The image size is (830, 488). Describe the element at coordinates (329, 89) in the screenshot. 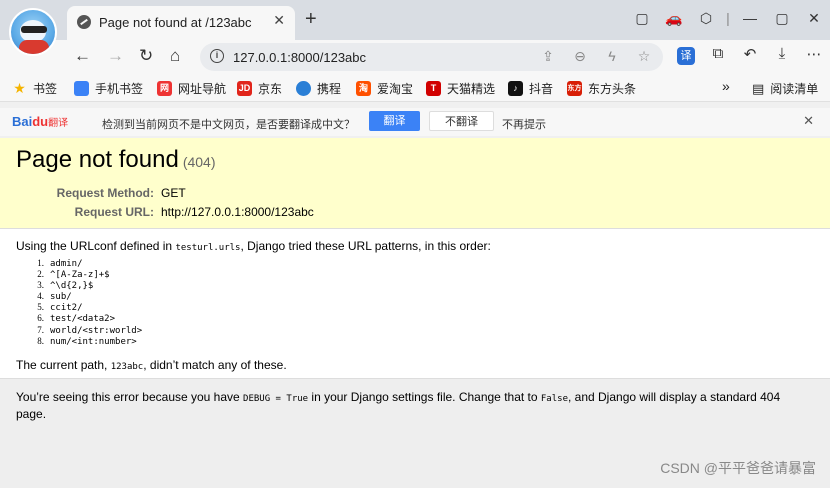

I see `bookmark-label: 携程` at that location.